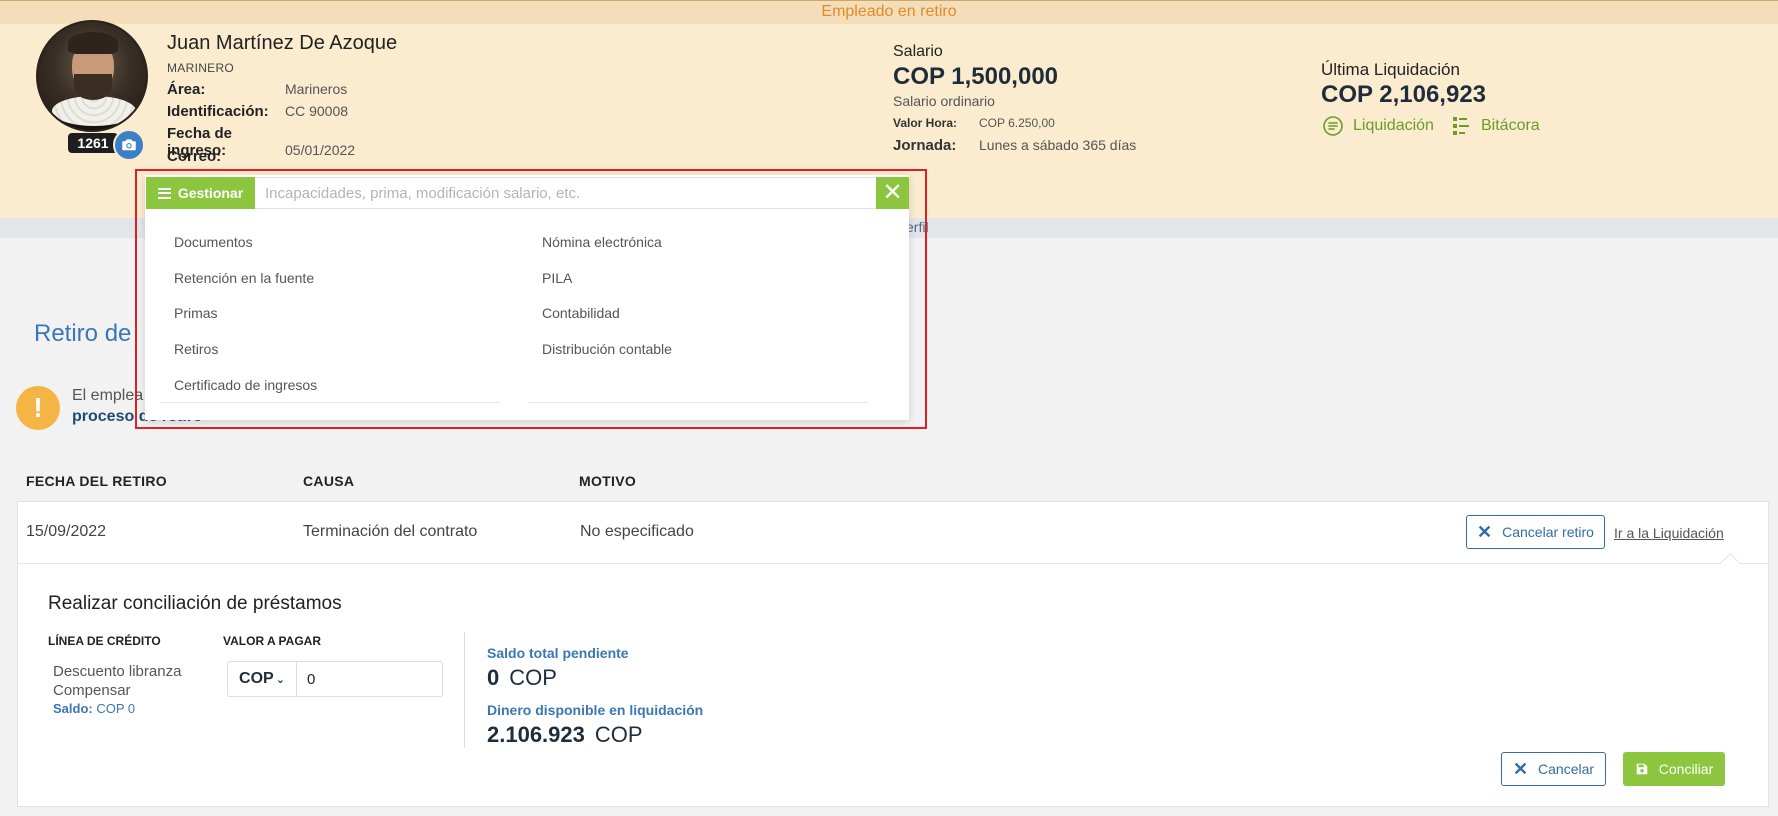  I want to click on pending-balance-value: 0 COP, so click(522, 678).